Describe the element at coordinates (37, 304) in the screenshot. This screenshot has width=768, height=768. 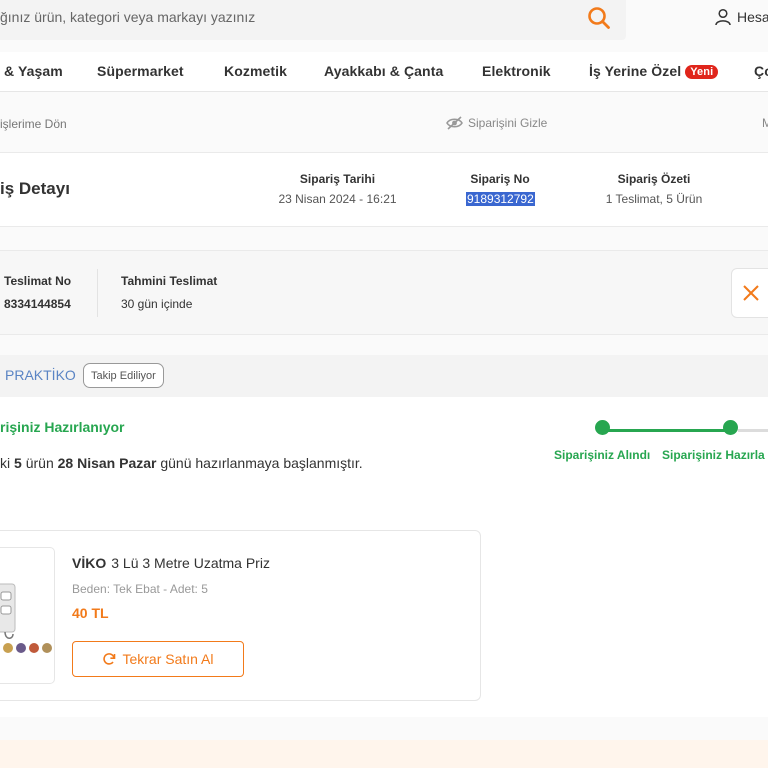
I see `shipment-no-value: 8334144854` at that location.